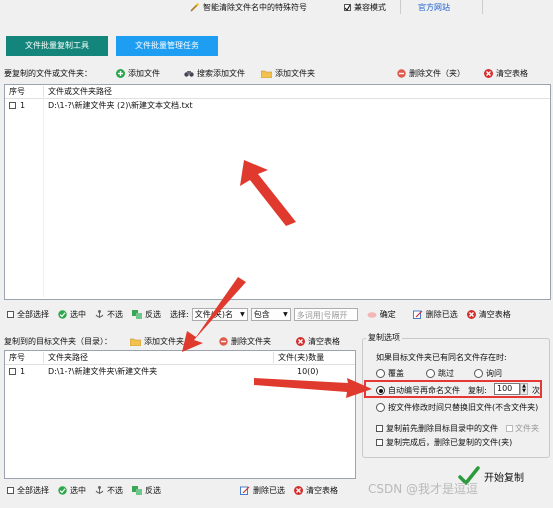  I want to click on arrow-options-icon, so click(313, 388).